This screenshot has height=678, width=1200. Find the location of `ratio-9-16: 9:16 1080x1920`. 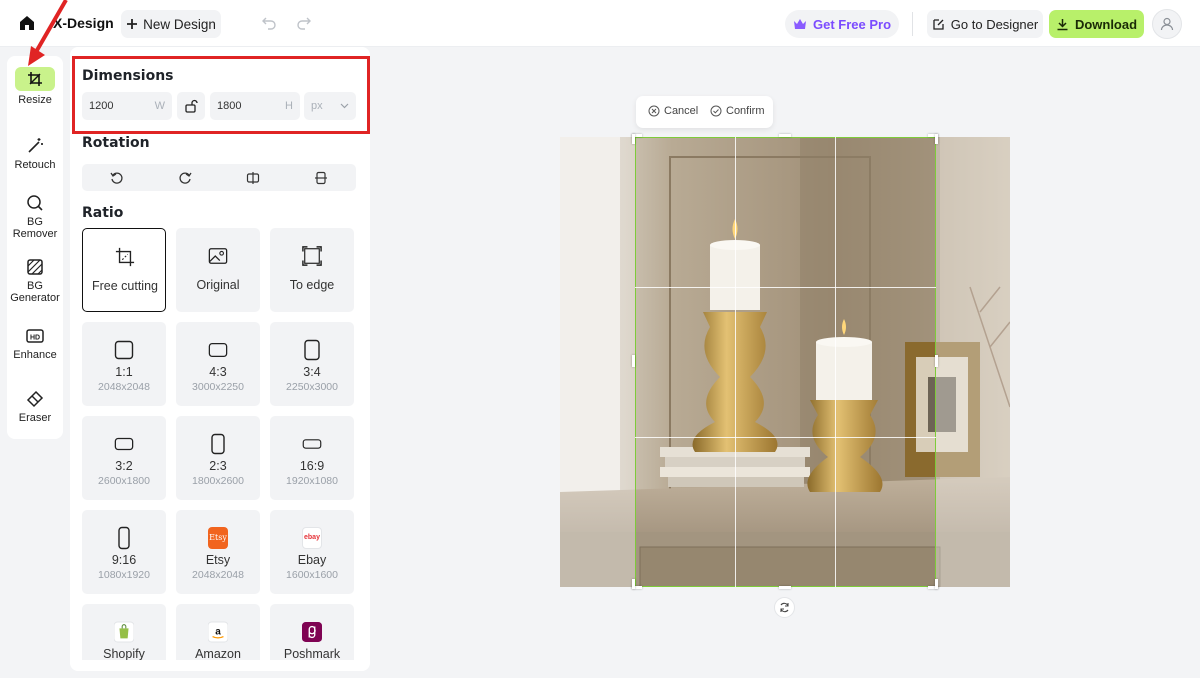

ratio-9-16: 9:16 1080x1920 is located at coordinates (124, 552).